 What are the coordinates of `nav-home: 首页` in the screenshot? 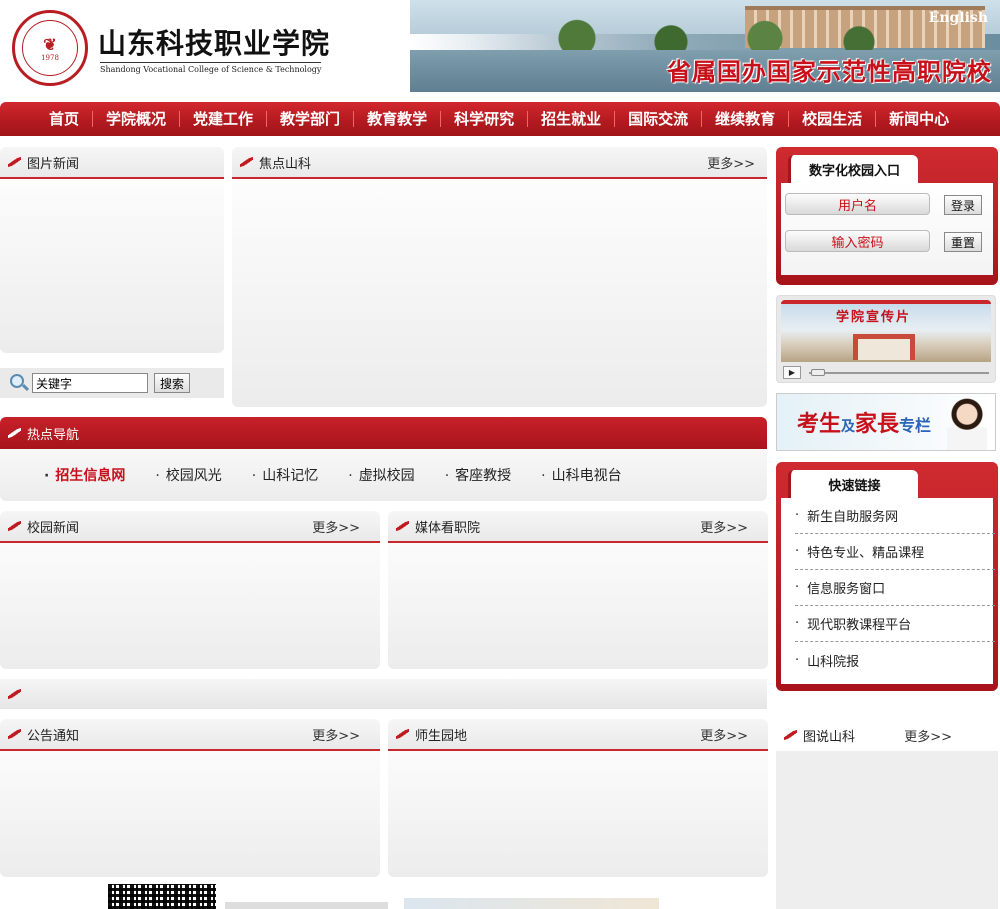 It's located at (65, 119).